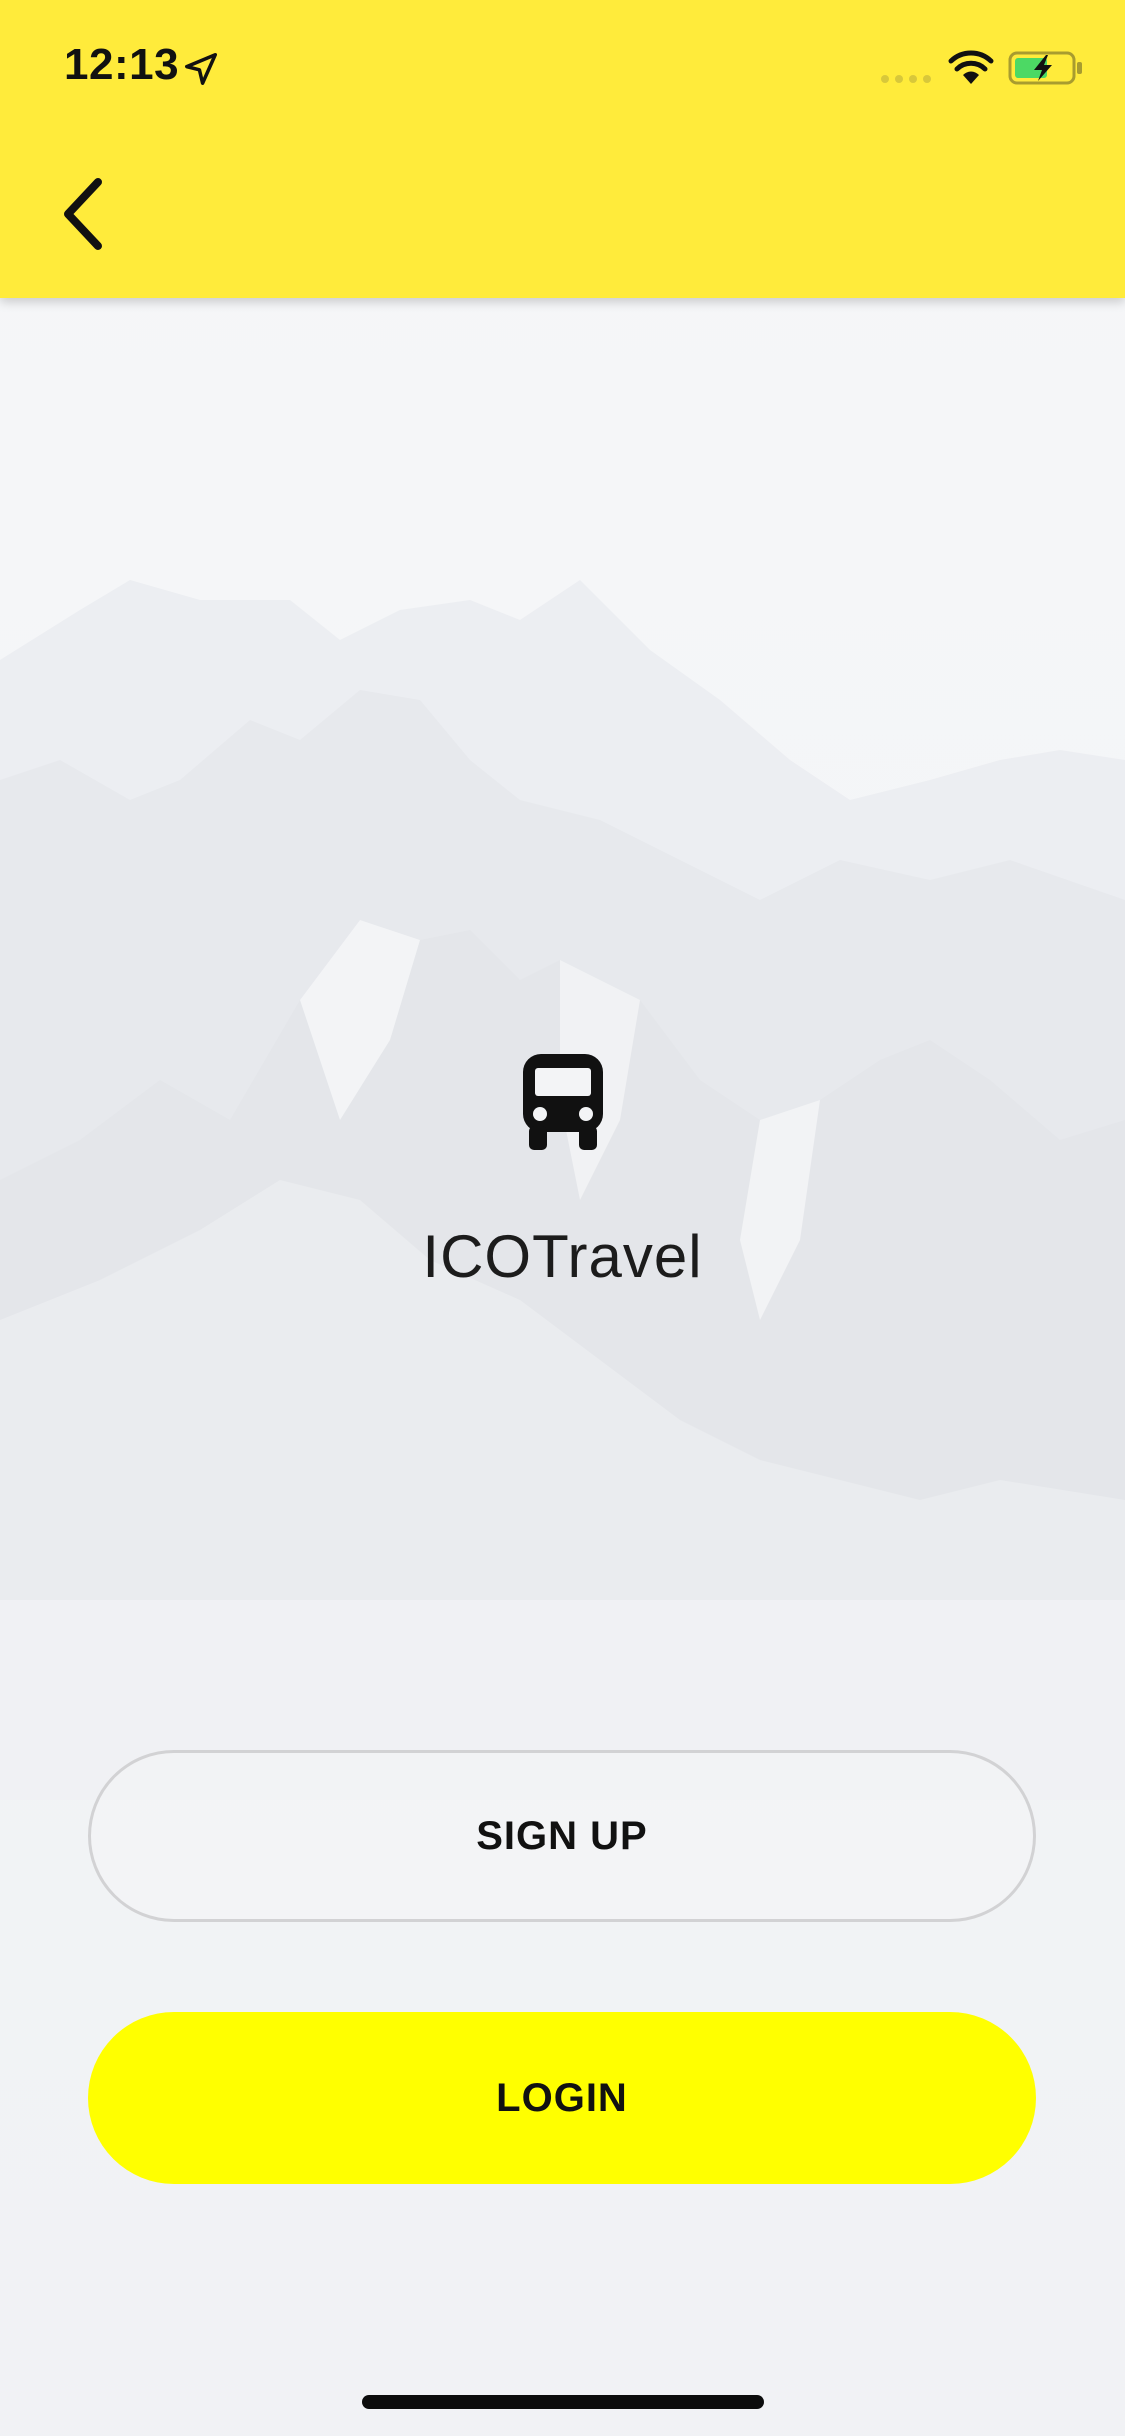 The image size is (1125, 2436). I want to click on location-arrow-icon, so click(201, 69).